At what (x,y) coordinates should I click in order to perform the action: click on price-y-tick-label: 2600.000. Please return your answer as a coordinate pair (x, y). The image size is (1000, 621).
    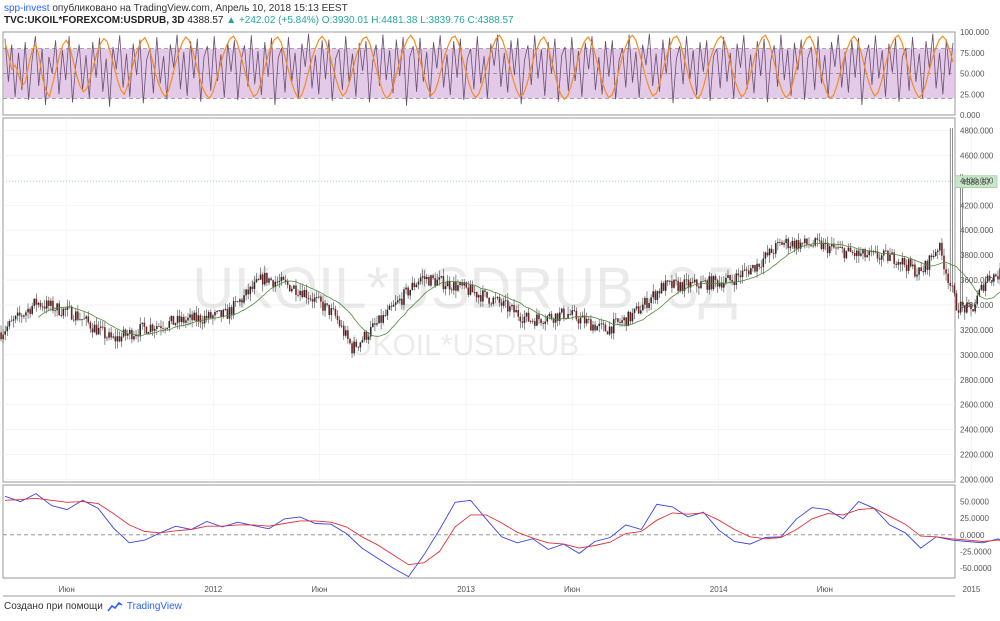
    Looking at the image, I should click on (977, 405).